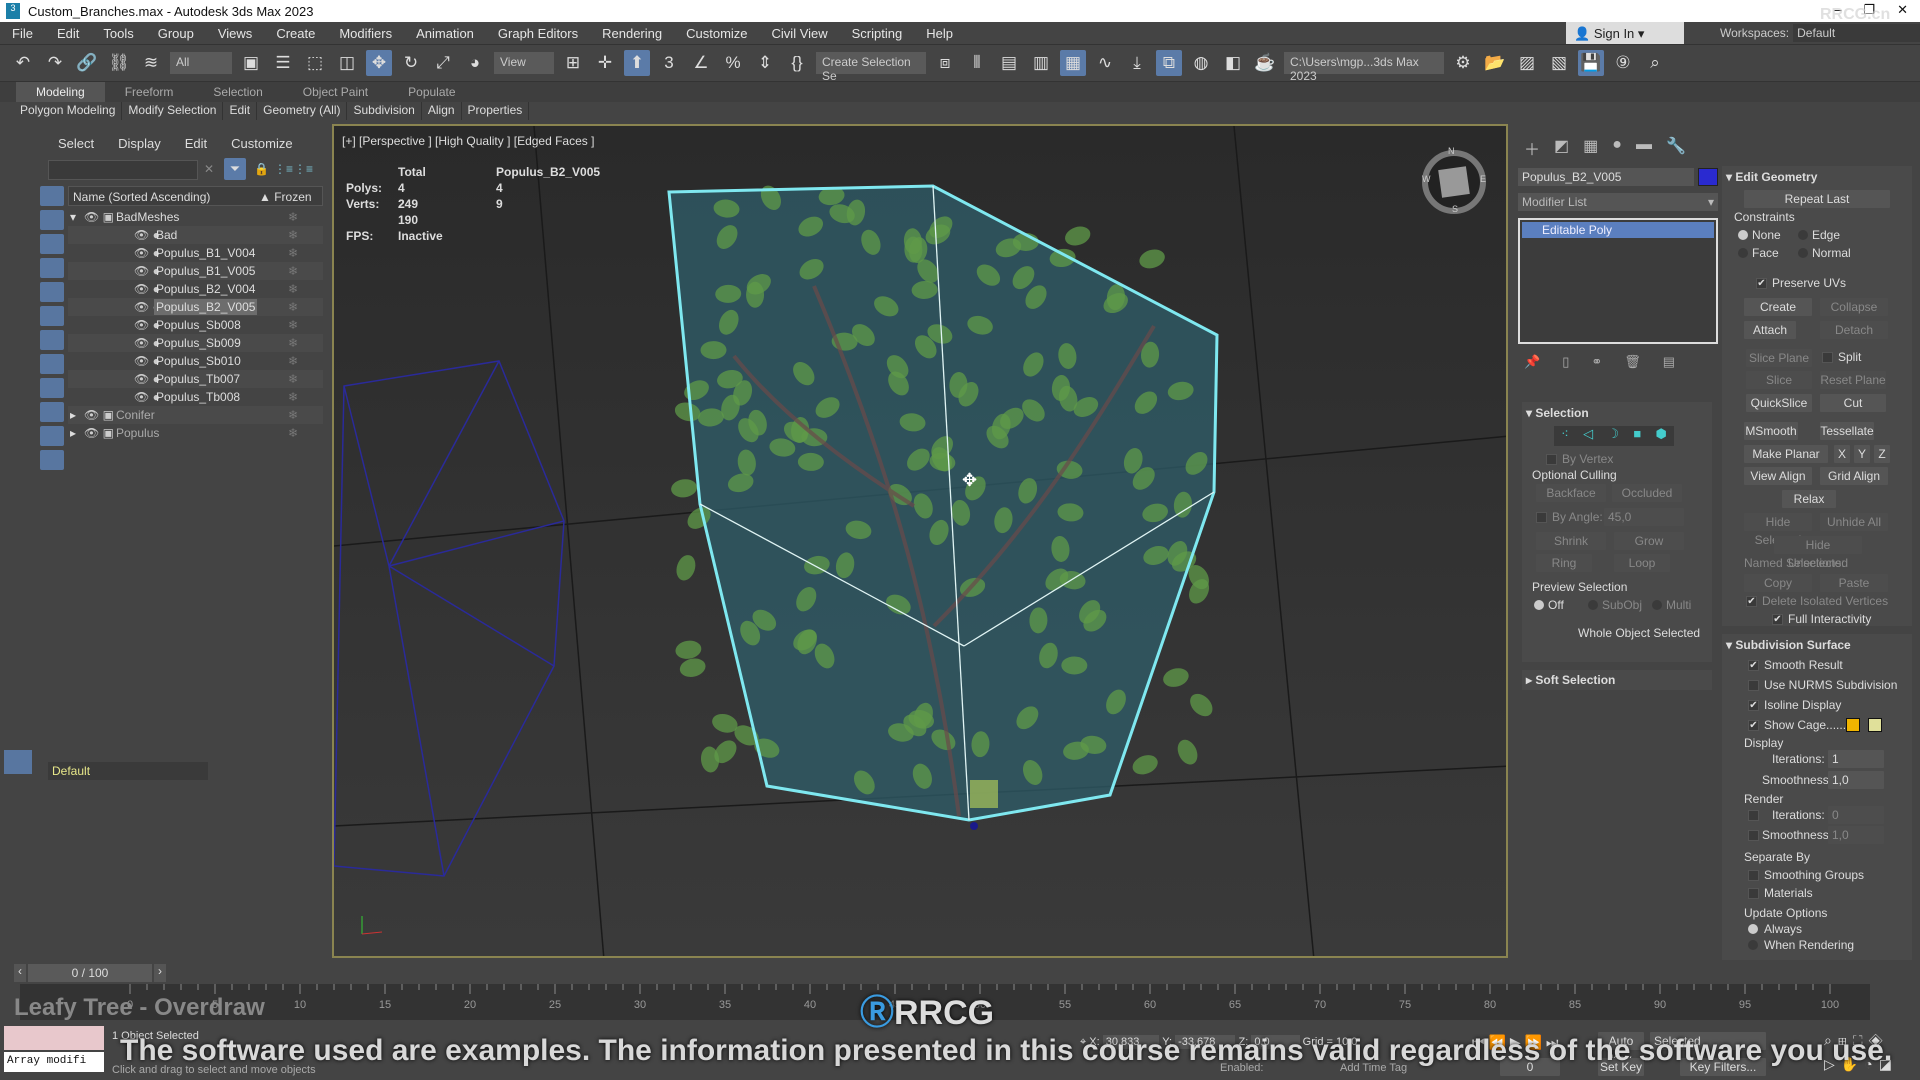 The height and width of the screenshot is (1080, 1920). I want to click on constraint-normal-radio, so click(1803, 253).